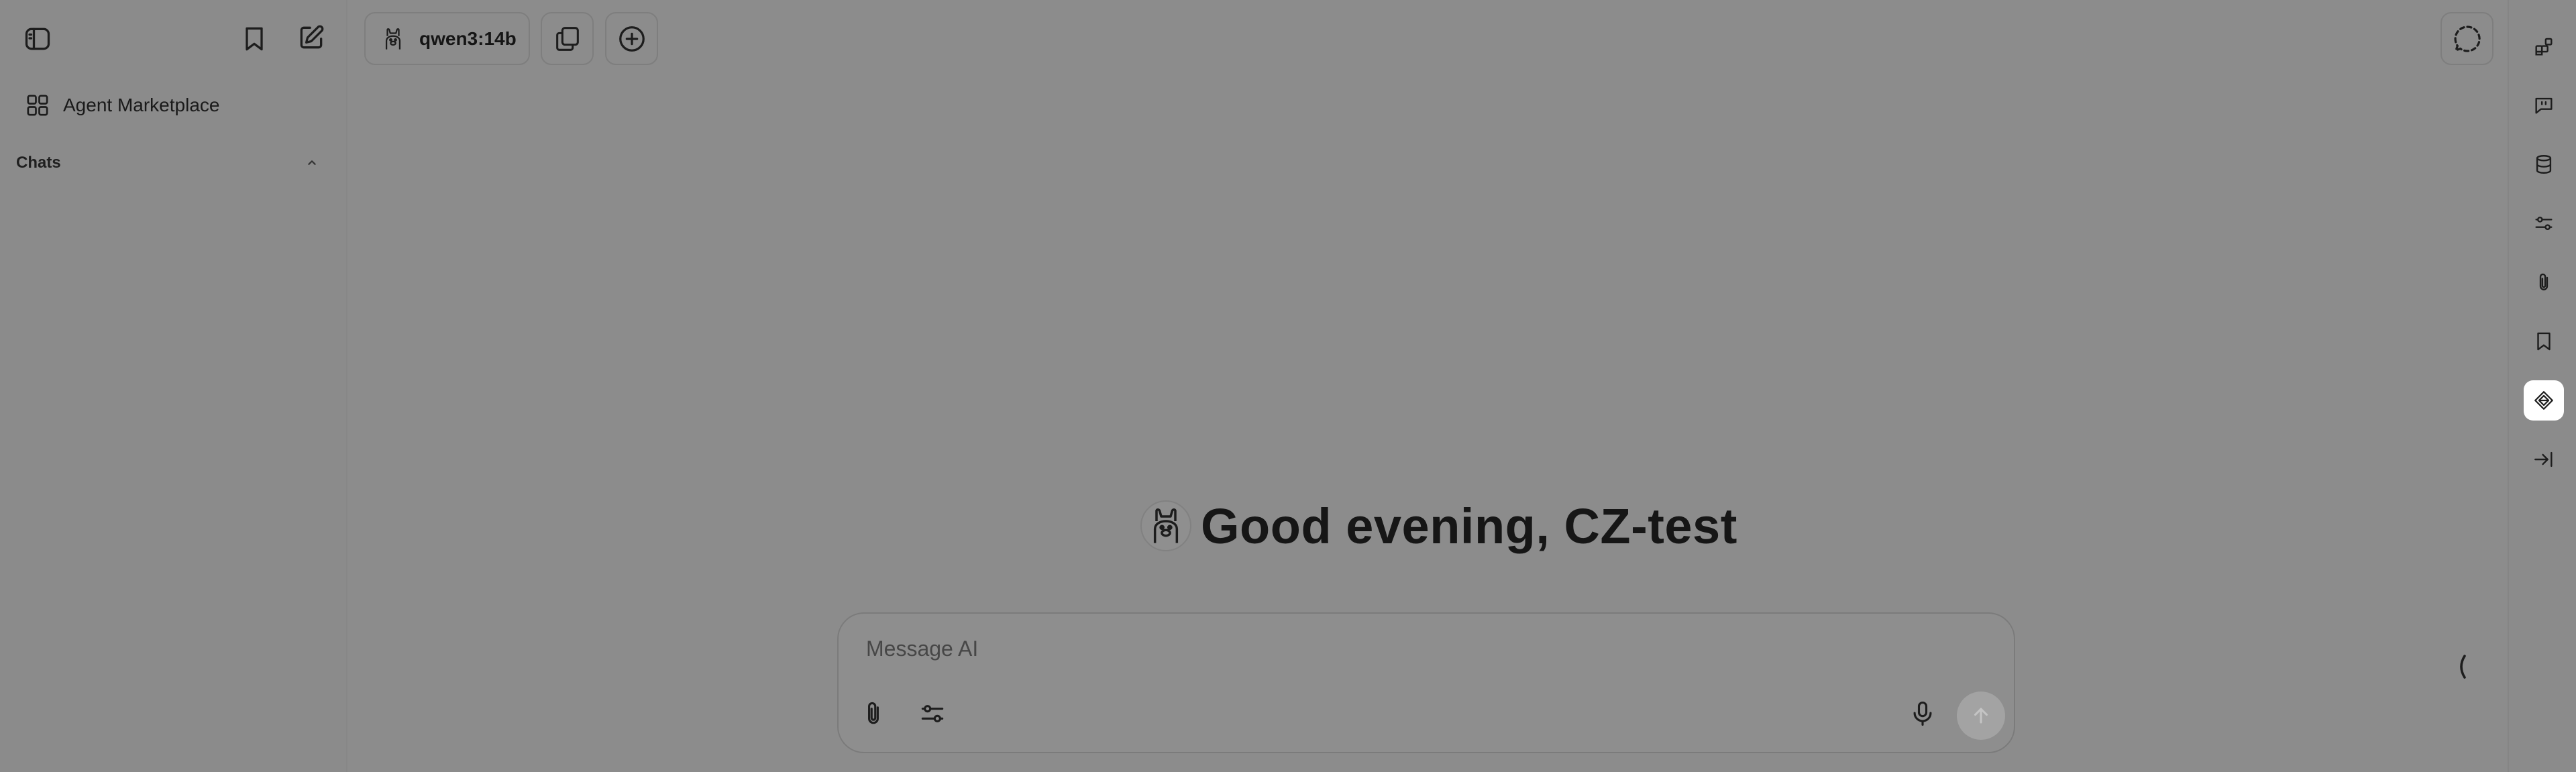 The image size is (2576, 772). I want to click on message-input: Message AI, so click(922, 649).